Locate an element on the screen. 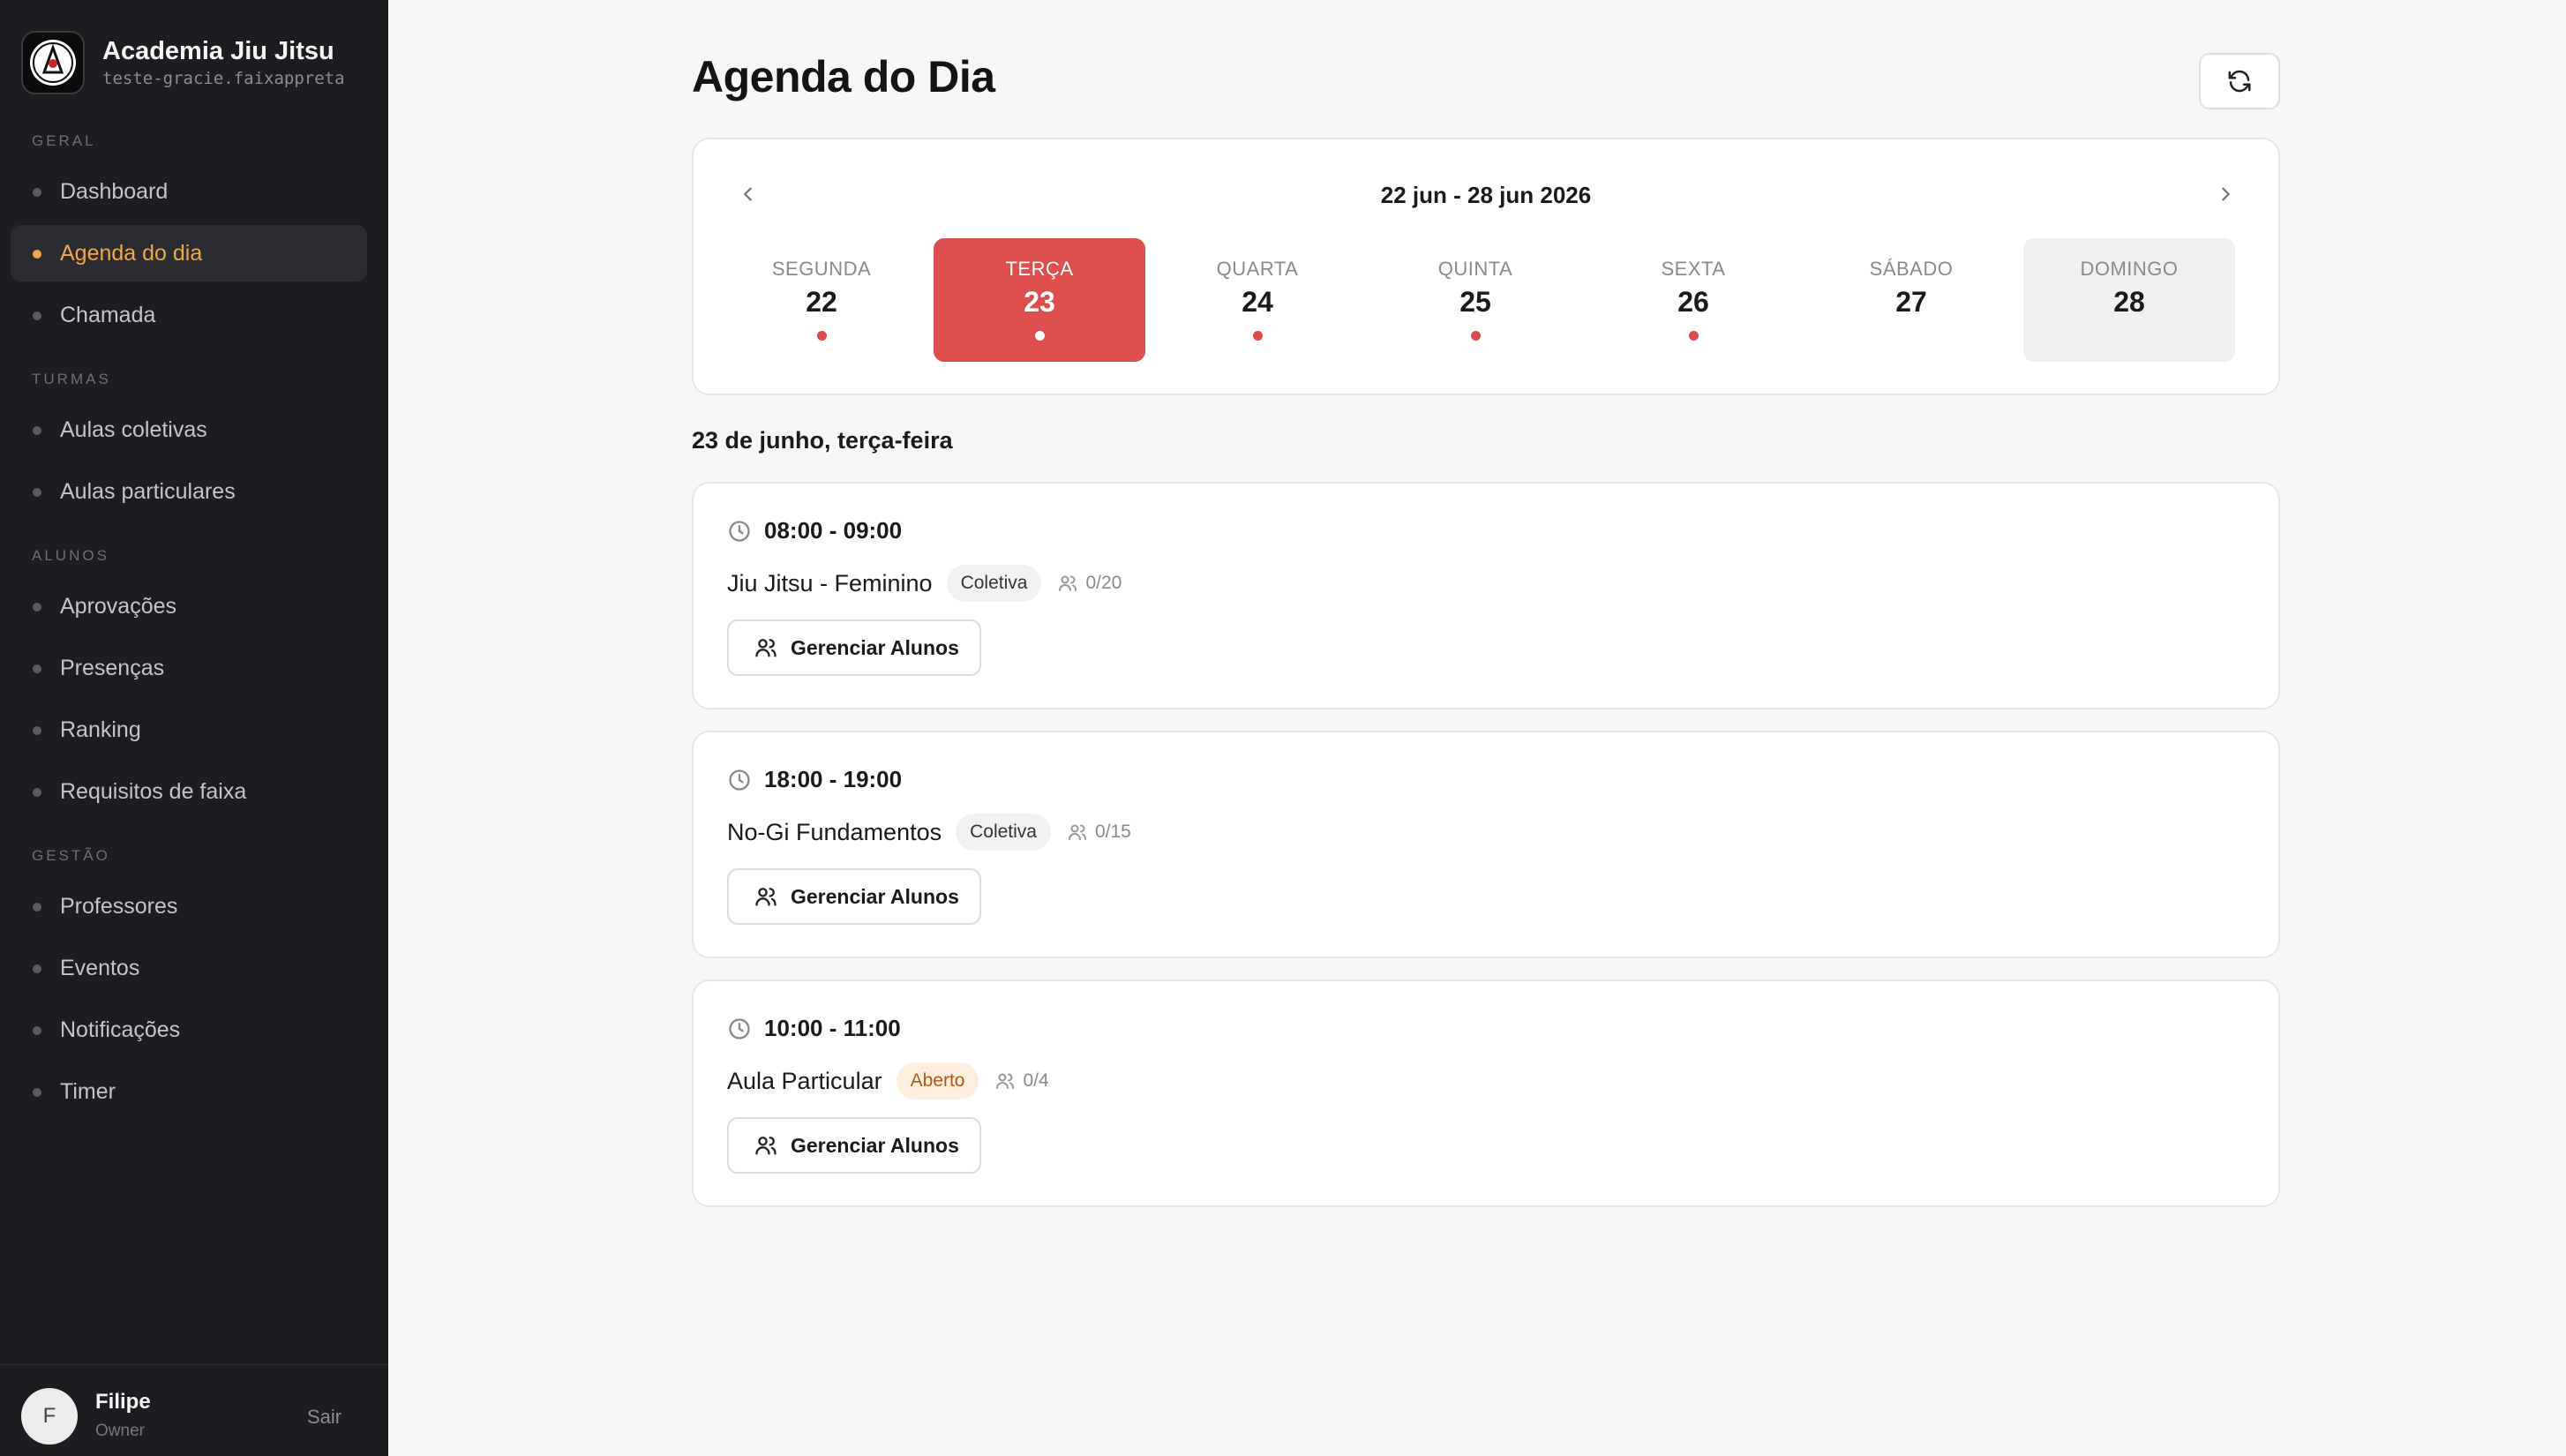 This screenshot has height=1456, width=2566. next-week-button is located at coordinates (2225, 194).